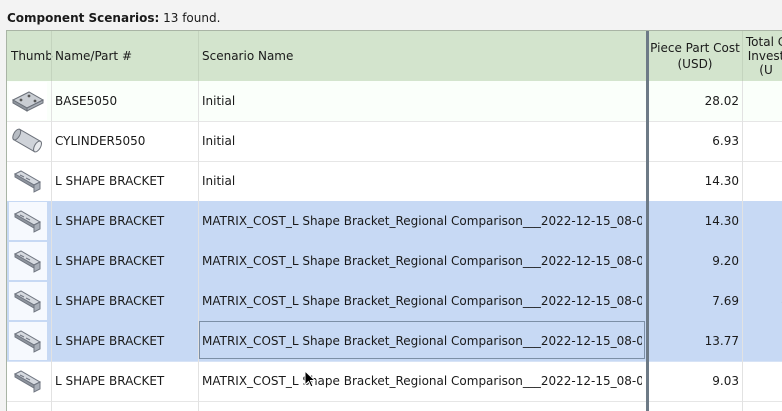  I want to click on total-investment-cell: 5, so click(763, 261).